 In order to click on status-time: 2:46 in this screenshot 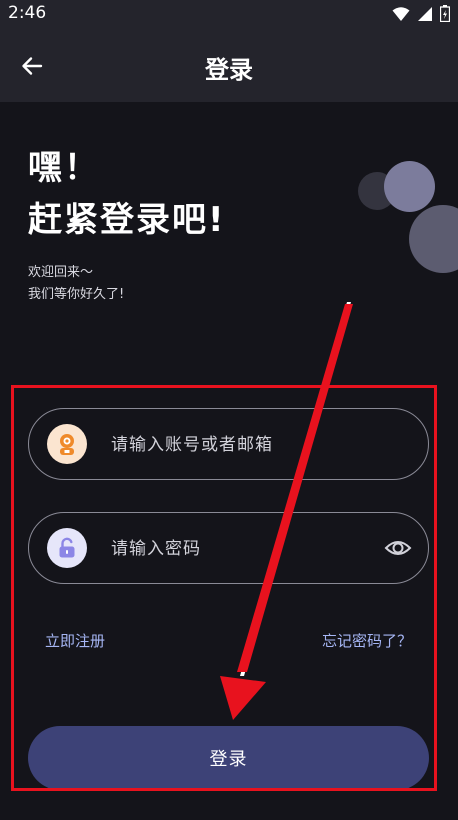, I will do `click(27, 13)`.